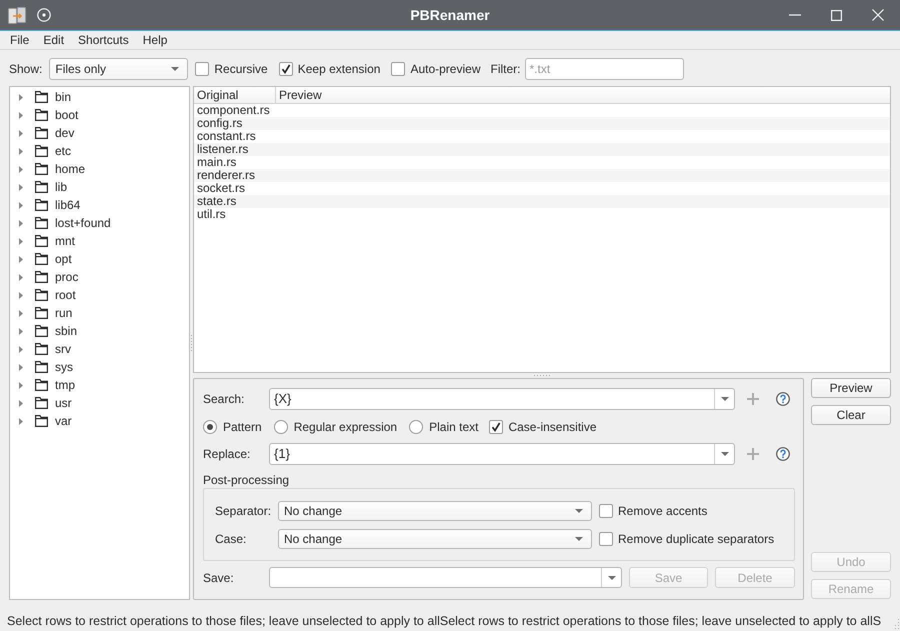  What do you see at coordinates (47, 205) in the screenshot?
I see `tree-item: lib64` at bounding box center [47, 205].